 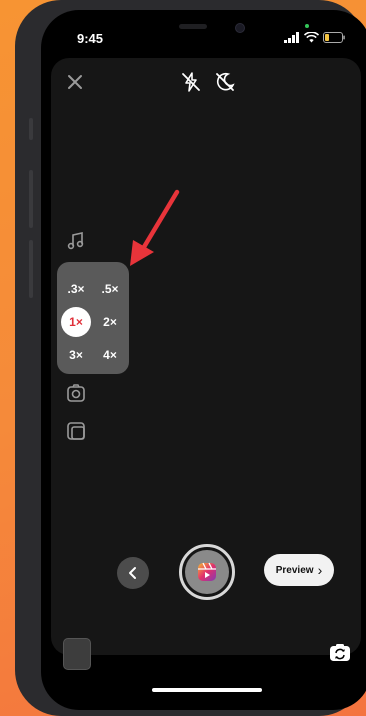 I want to click on wifi-icon, so click(x=311, y=37).